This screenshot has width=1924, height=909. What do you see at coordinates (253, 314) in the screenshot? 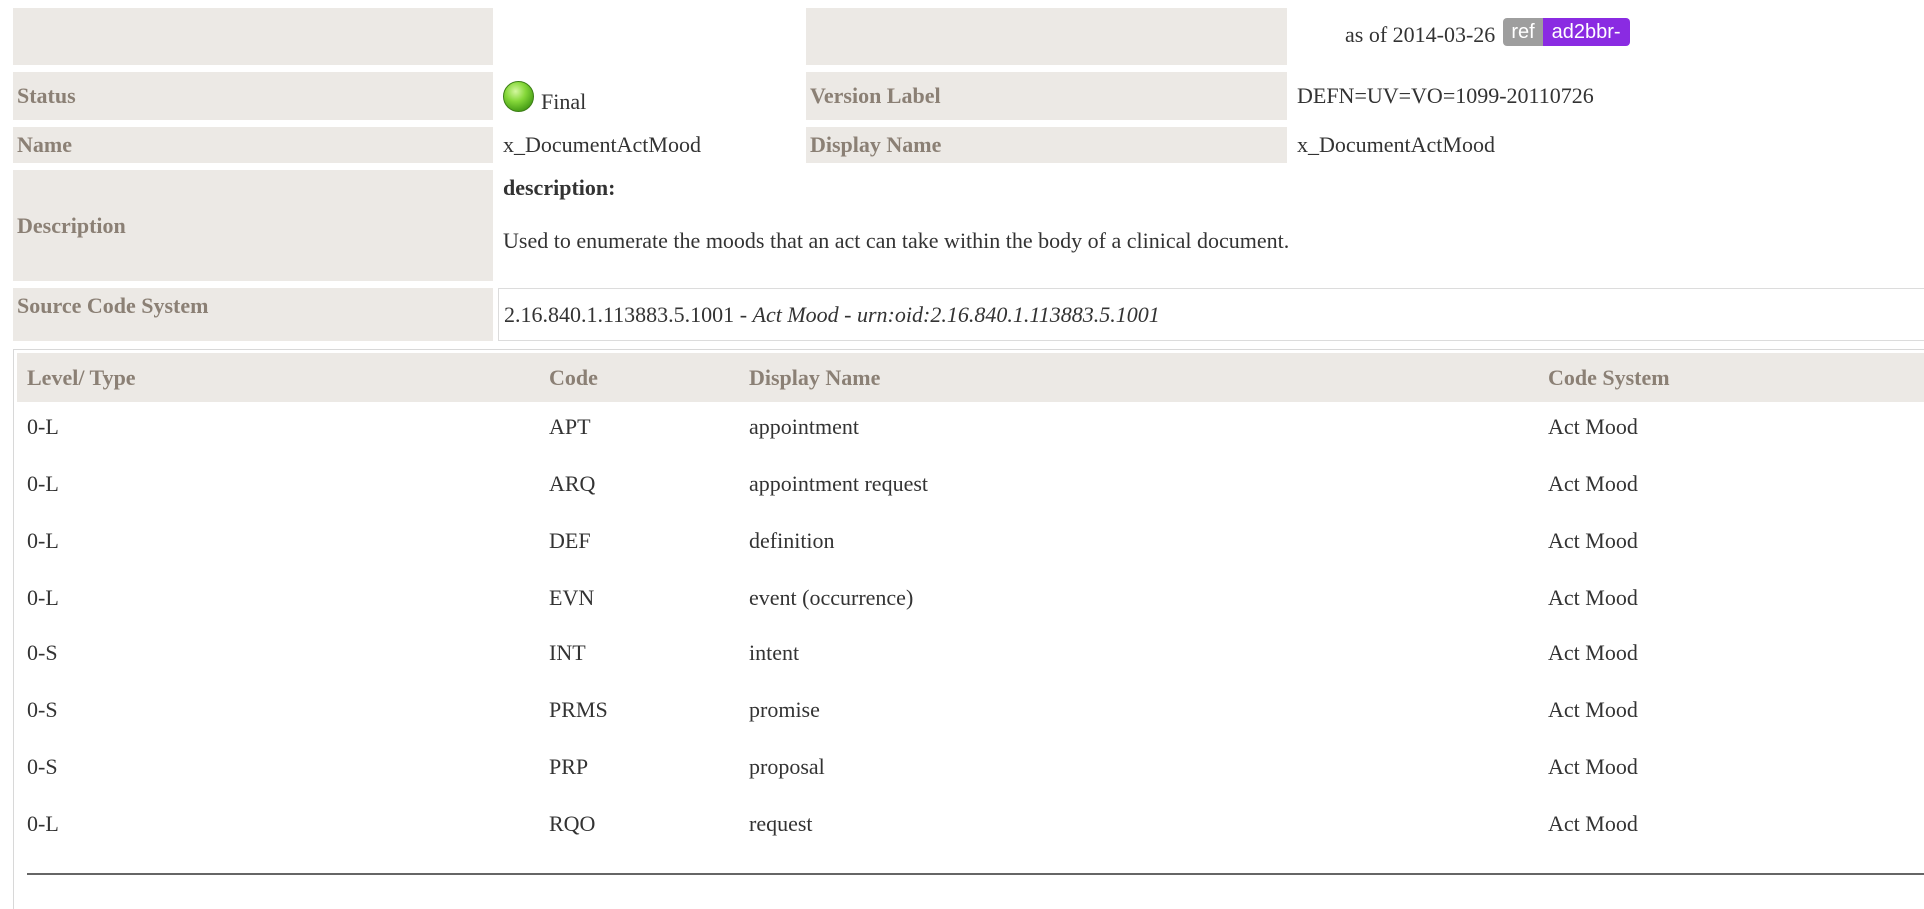
I see `source-code-system-label: Source Code System` at bounding box center [253, 314].